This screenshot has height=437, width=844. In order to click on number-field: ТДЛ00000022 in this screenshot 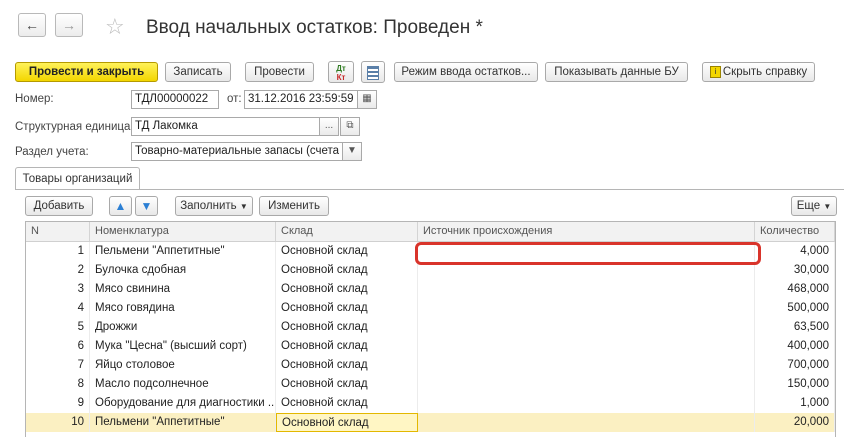, I will do `click(175, 99)`.